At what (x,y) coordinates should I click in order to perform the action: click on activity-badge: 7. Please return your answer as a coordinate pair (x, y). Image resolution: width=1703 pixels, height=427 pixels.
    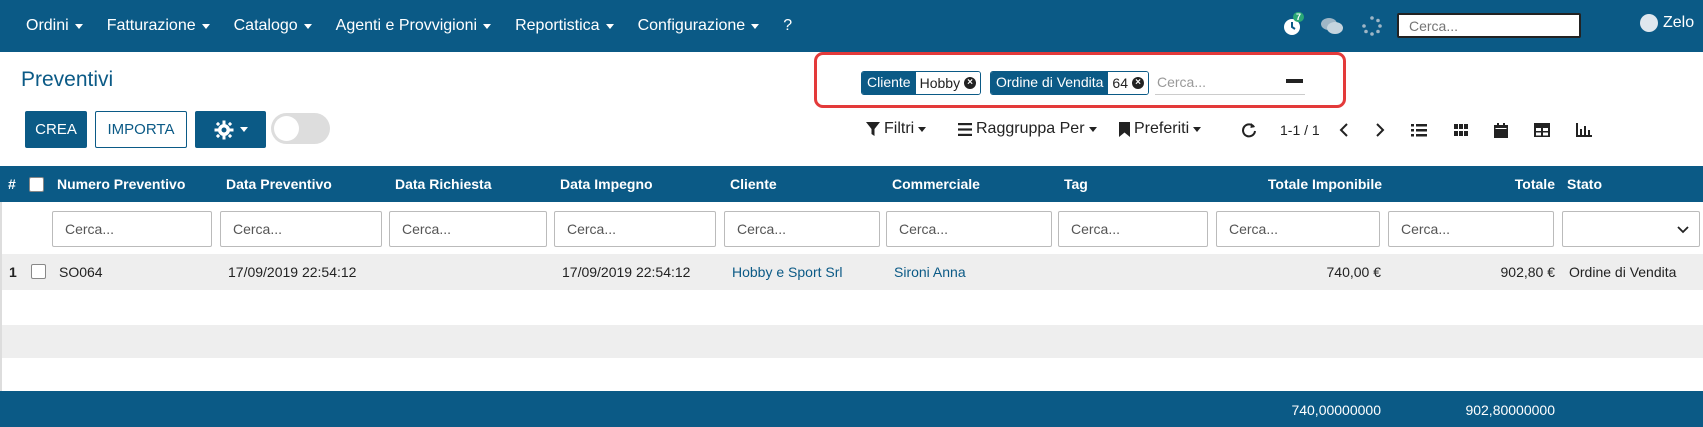
    Looking at the image, I should click on (1299, 17).